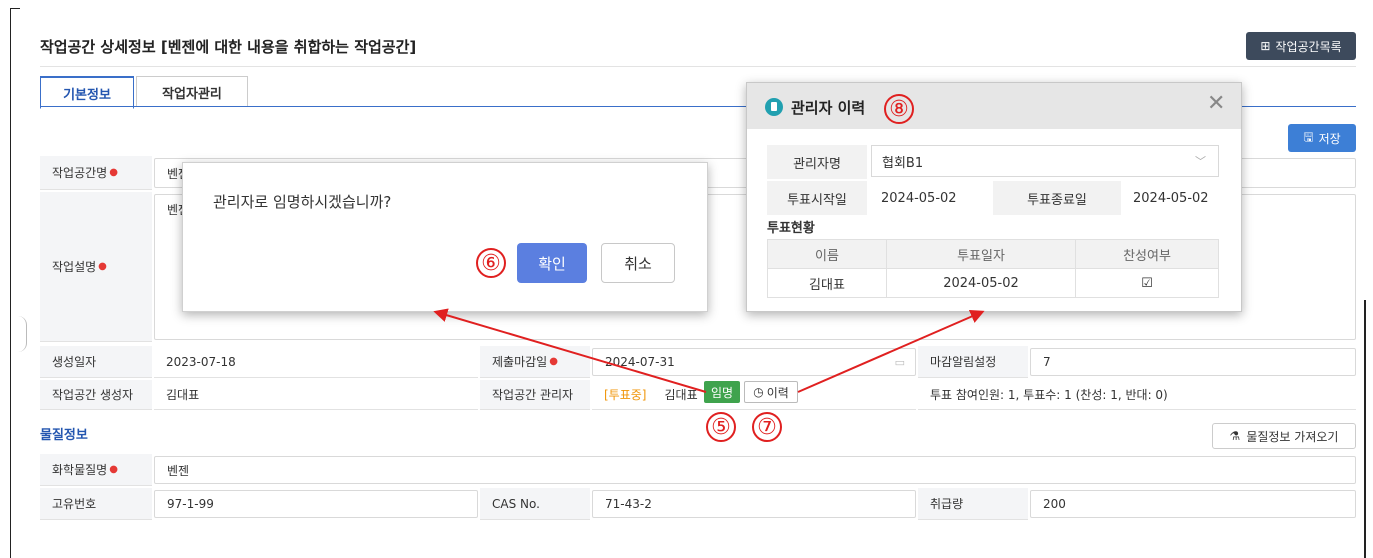  I want to click on annotation-5-text: ⑤, so click(721, 427).